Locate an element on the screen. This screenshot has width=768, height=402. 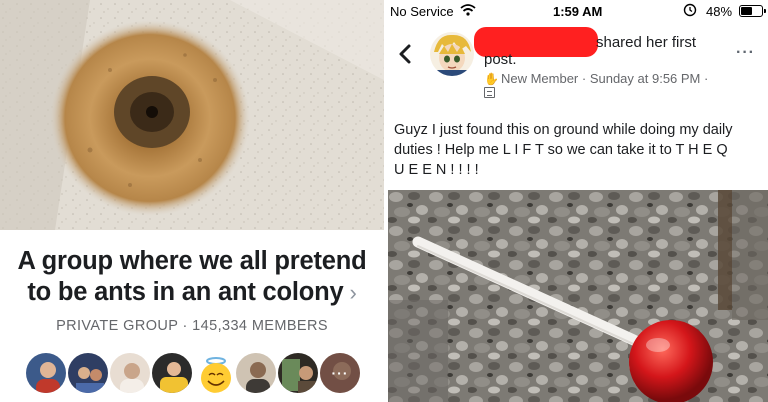
more-options-icon: ··· is located at coordinates (745, 53).